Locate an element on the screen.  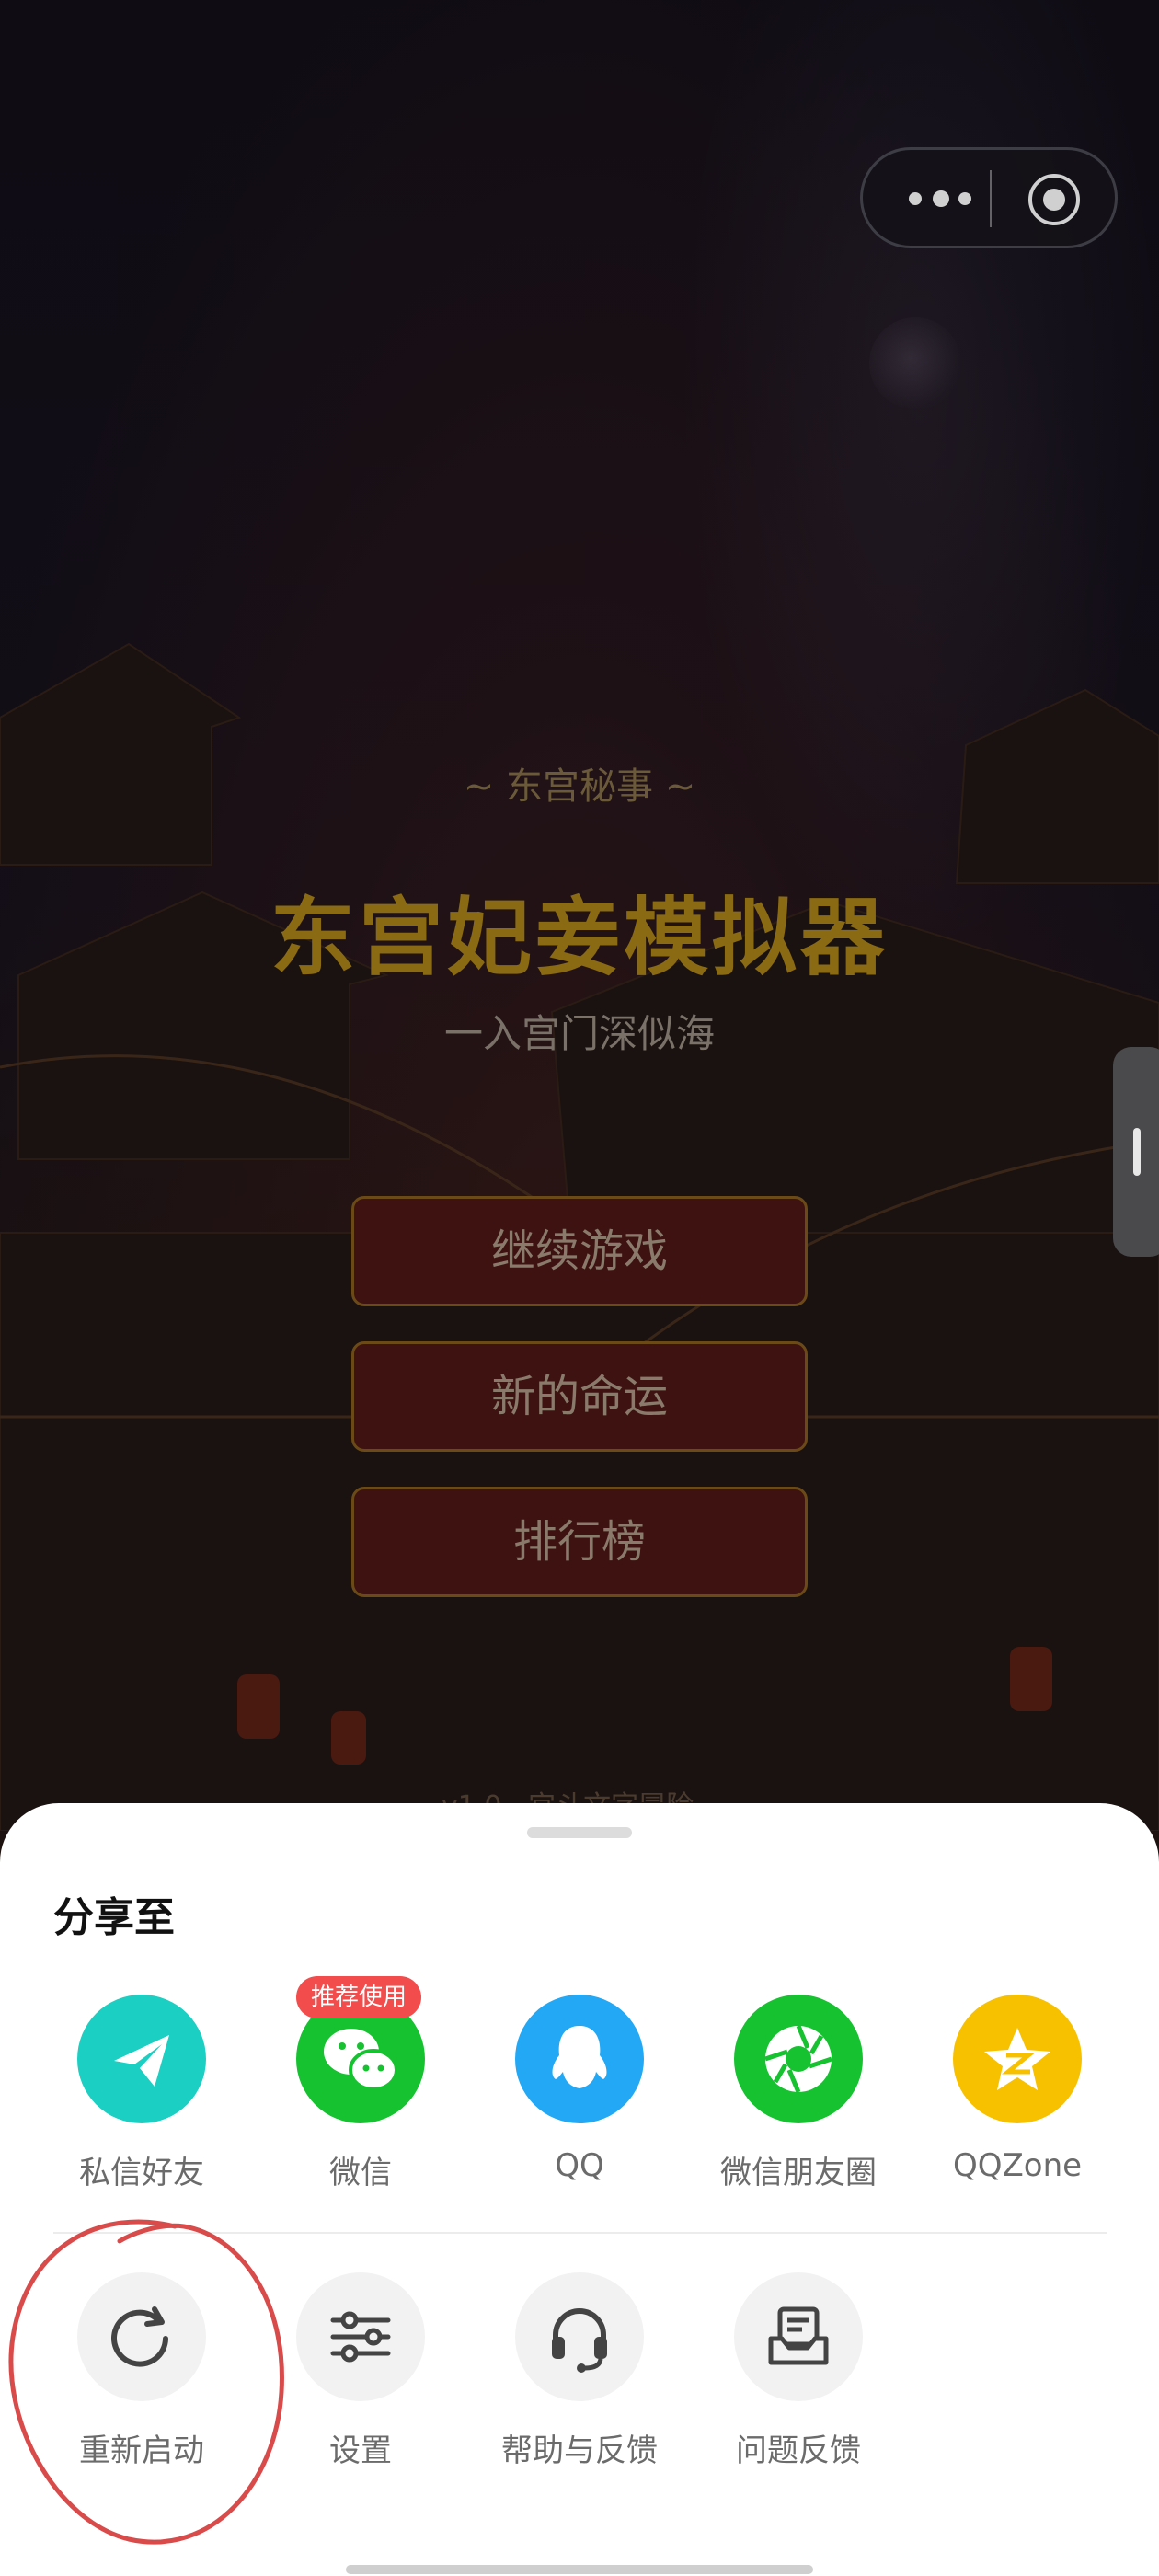
share-moments: 微信朋友圈 is located at coordinates (798, 2093).